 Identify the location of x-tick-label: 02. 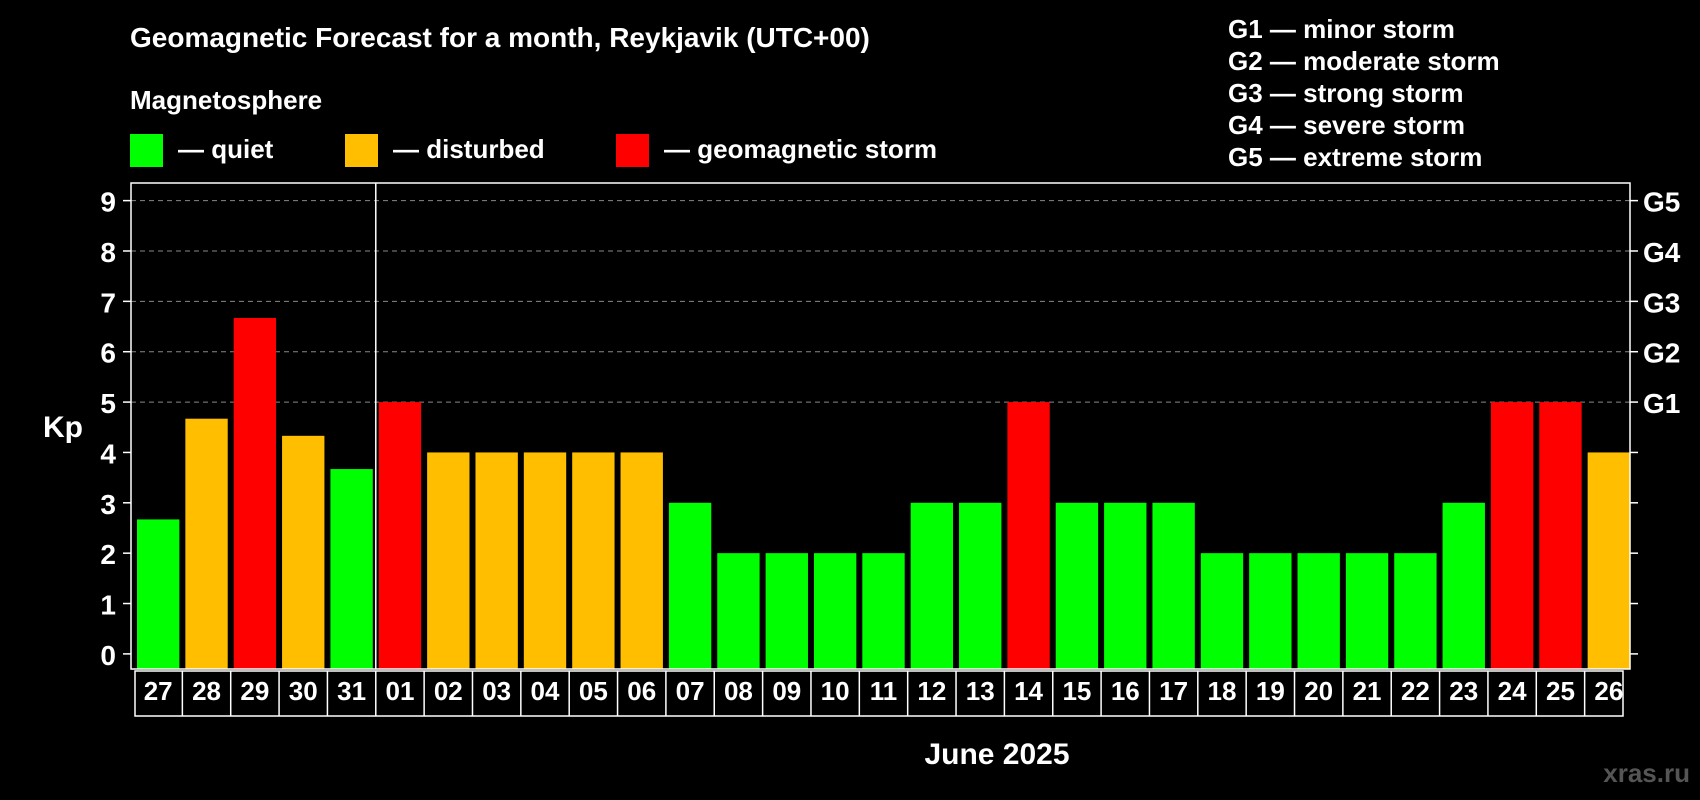
(448, 691).